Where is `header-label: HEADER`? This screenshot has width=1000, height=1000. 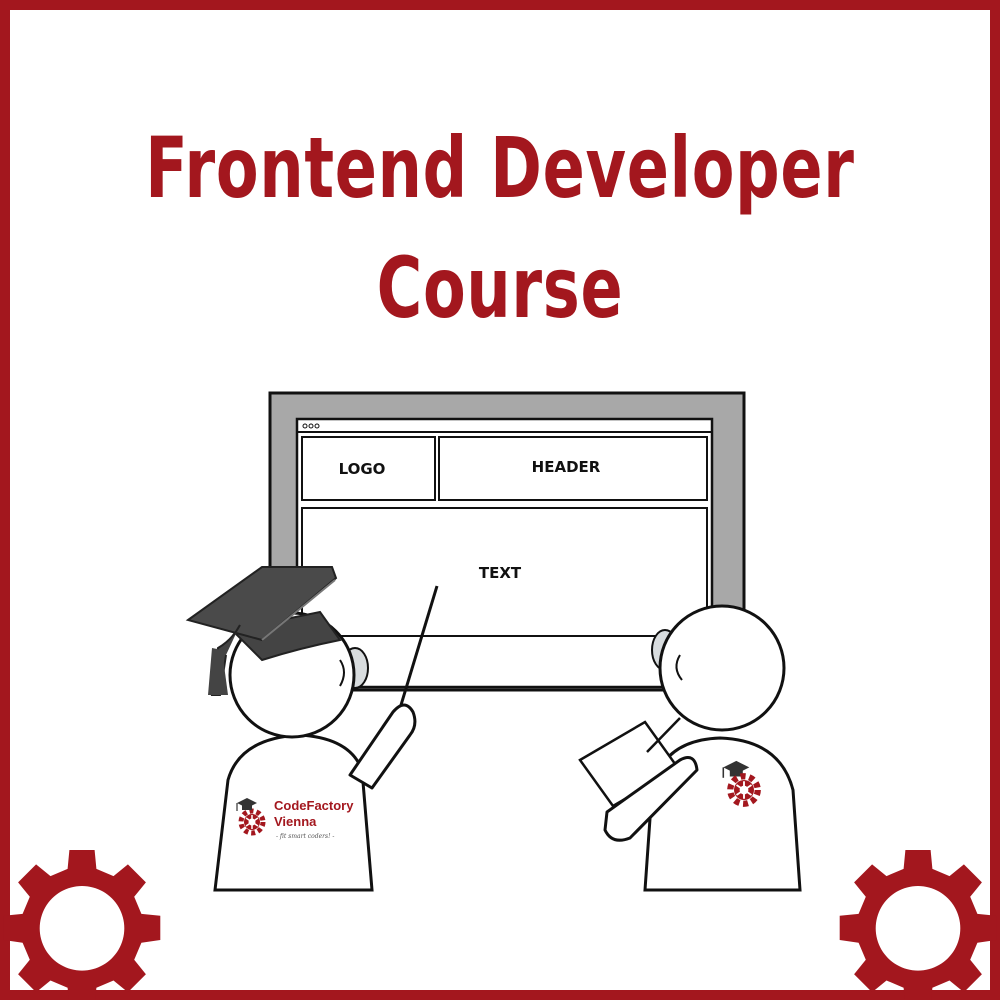
header-label: HEADER is located at coordinates (566, 467).